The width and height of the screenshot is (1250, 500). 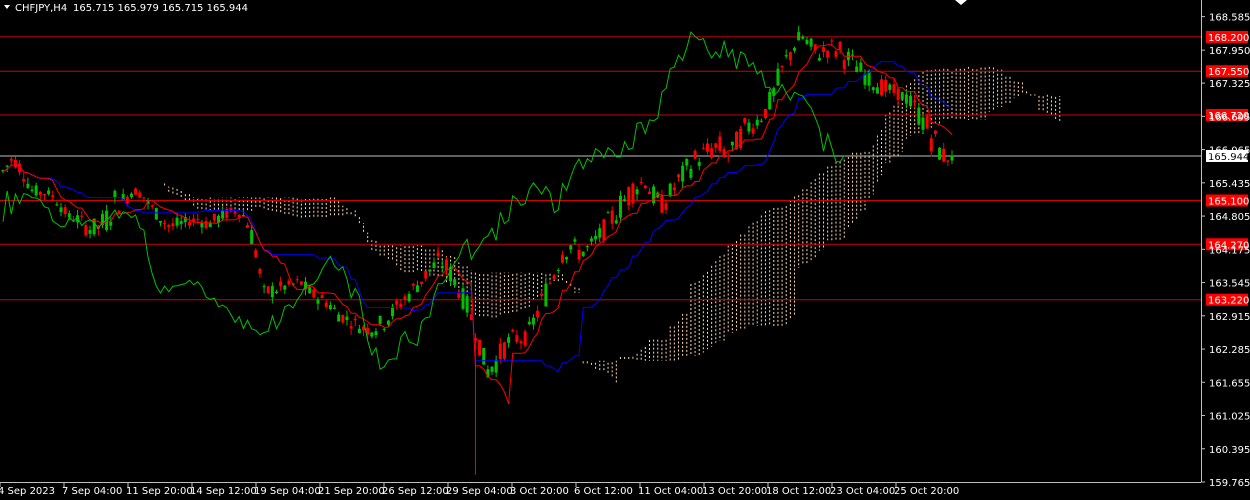 What do you see at coordinates (1229, 250) in the screenshot?
I see `price-tick-label: 164.175` at bounding box center [1229, 250].